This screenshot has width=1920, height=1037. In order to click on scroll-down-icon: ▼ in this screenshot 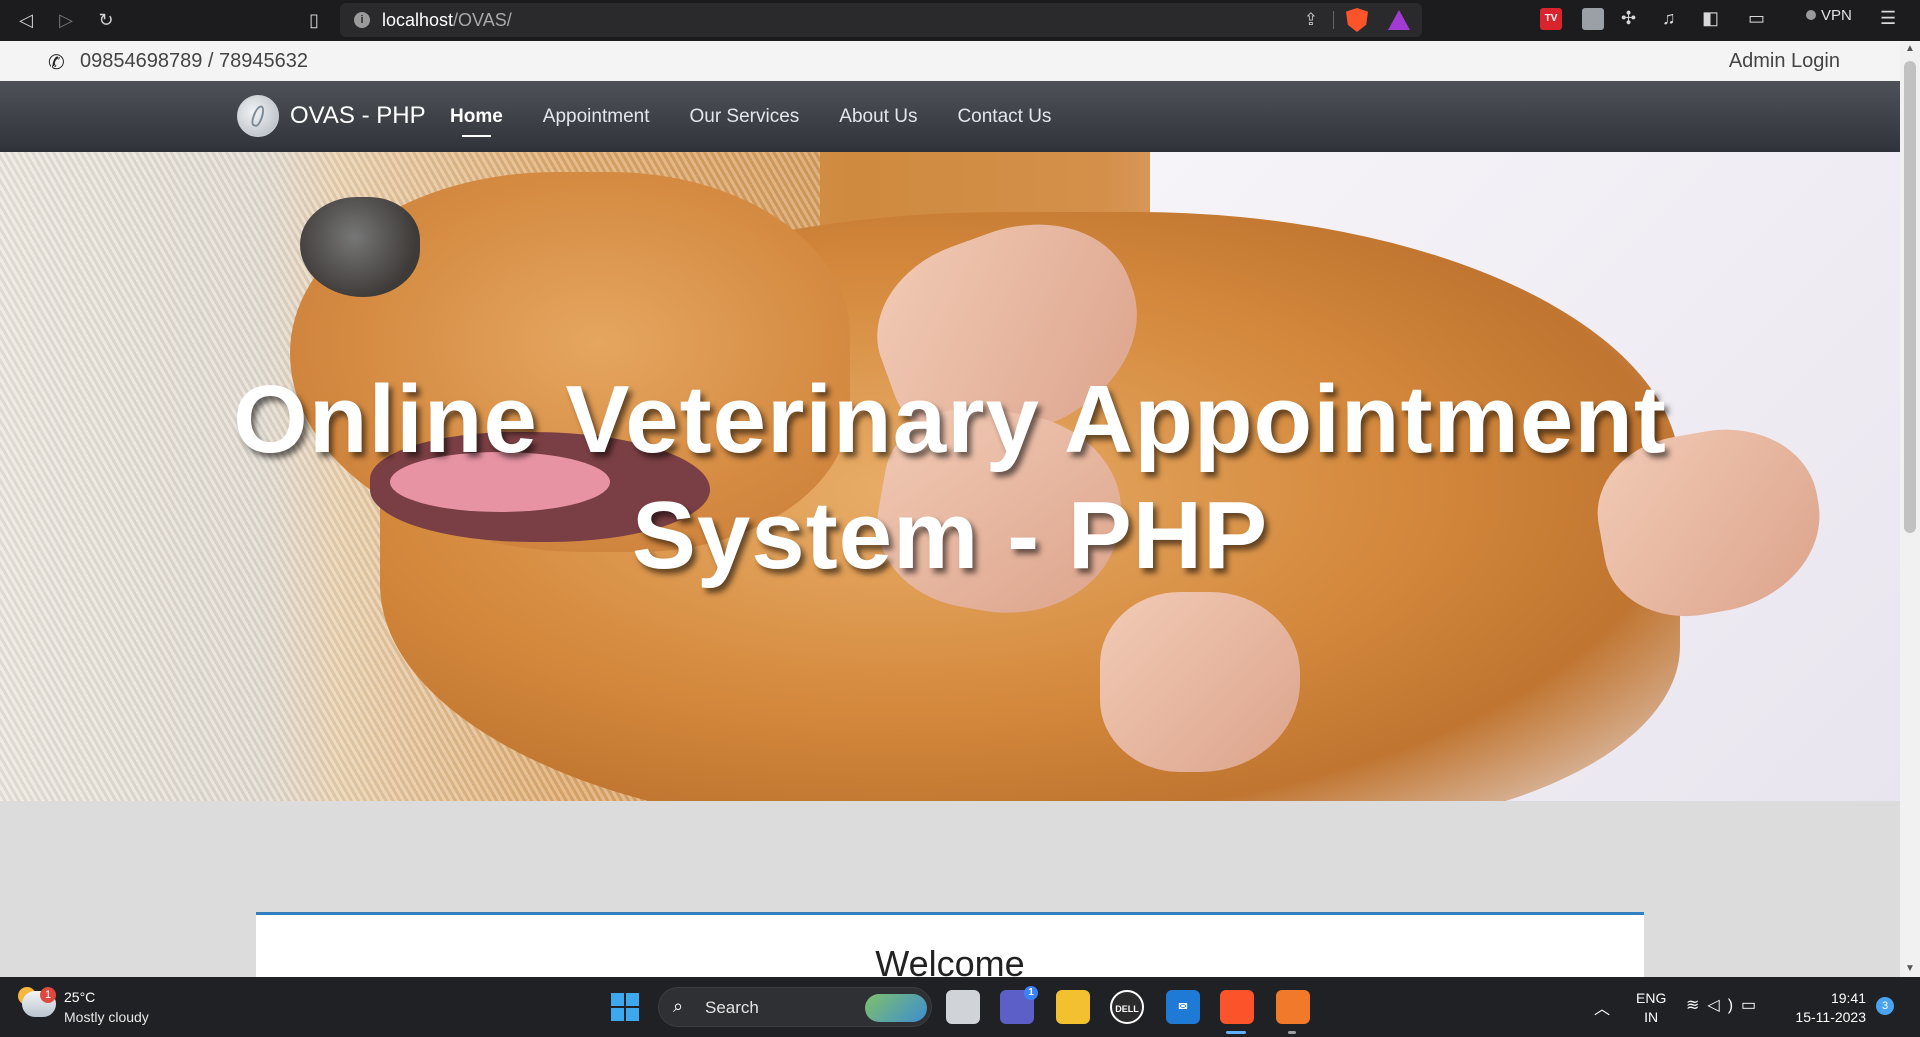, I will do `click(1910, 969)`.